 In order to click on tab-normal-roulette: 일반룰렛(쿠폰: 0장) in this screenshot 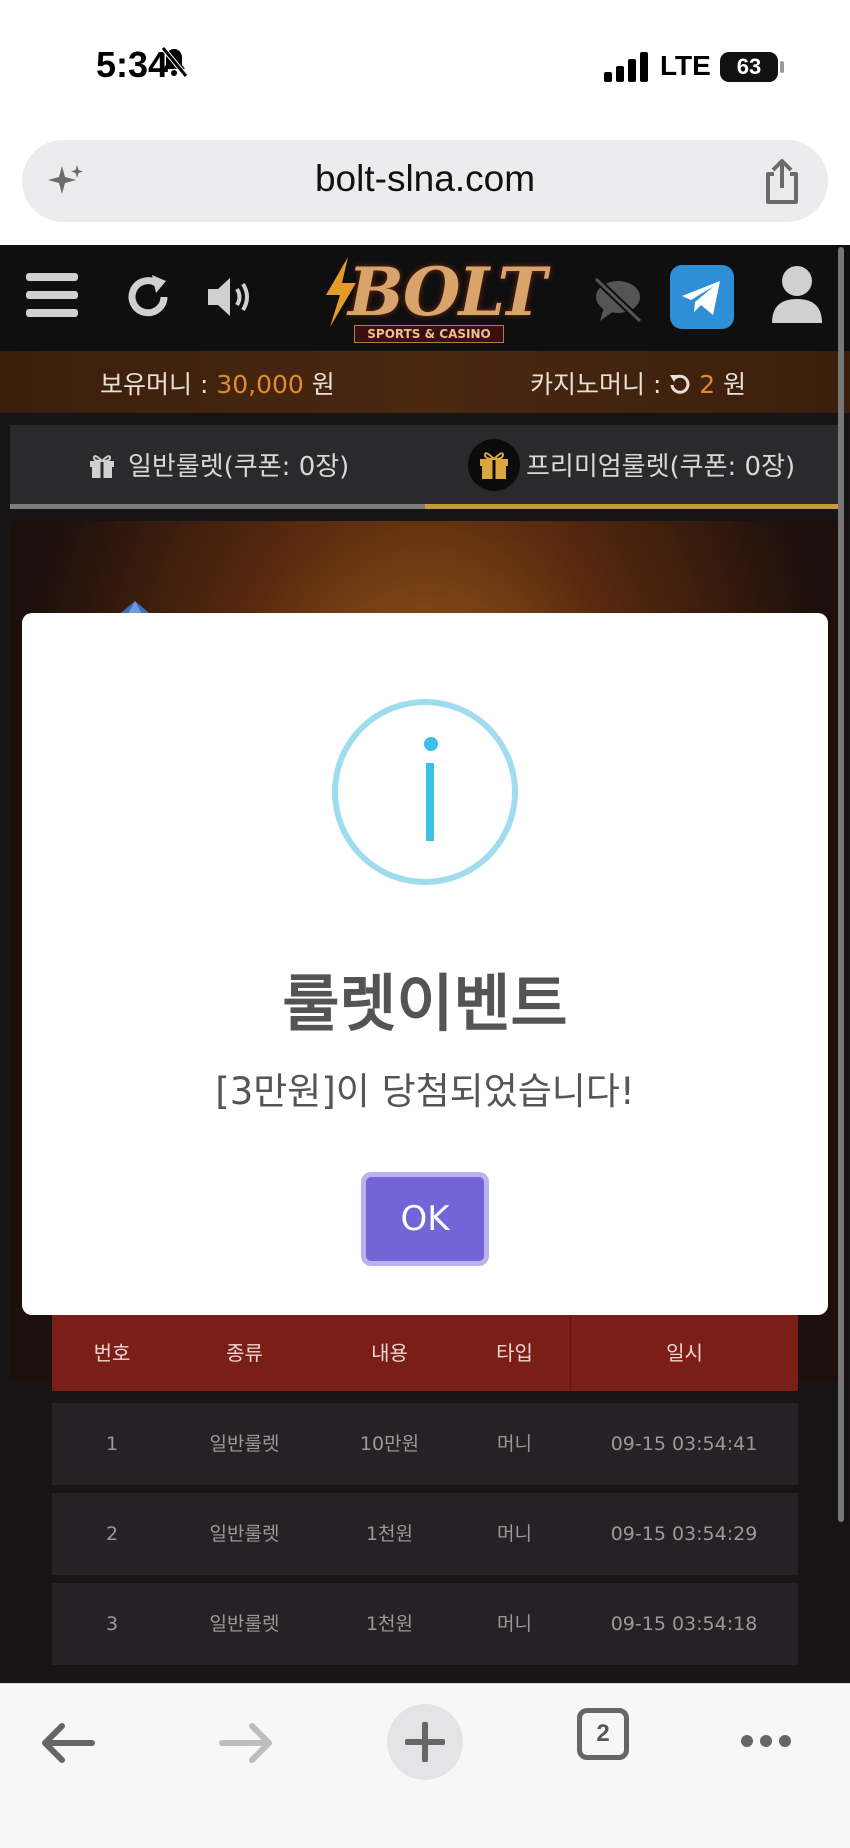, I will do `click(218, 467)`.